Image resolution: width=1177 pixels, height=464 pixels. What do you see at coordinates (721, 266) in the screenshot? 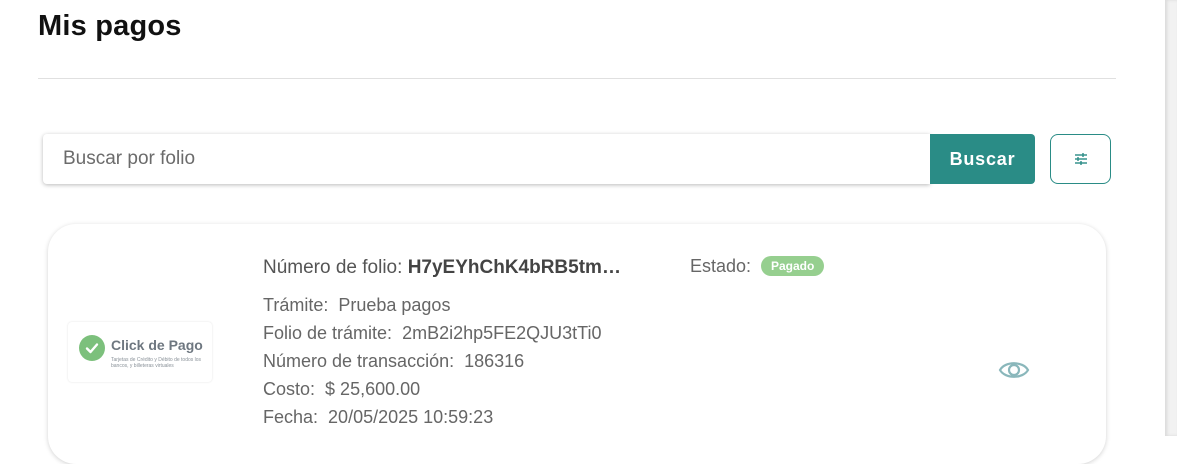
I see `status-label: Estado:` at bounding box center [721, 266].